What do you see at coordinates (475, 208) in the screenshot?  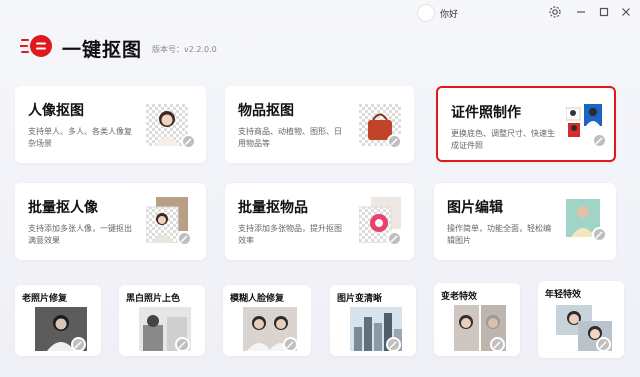 I see `card-title: 图片编辑` at bounding box center [475, 208].